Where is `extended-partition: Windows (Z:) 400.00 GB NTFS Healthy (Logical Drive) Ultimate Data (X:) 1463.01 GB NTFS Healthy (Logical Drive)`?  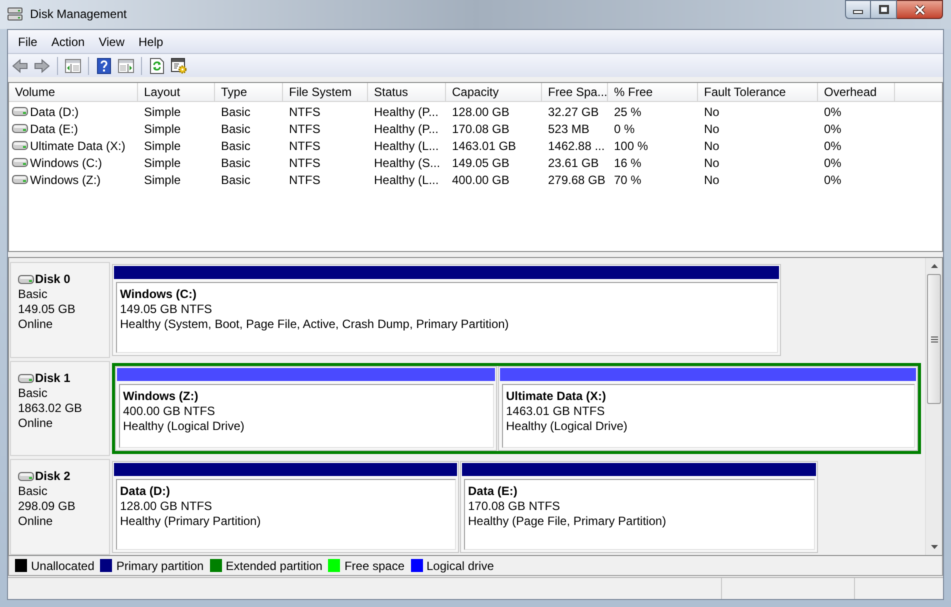
extended-partition: Windows (Z:) 400.00 GB NTFS Healthy (Logical Drive) Ultimate Data (X:) 1463.01 GB NTFS Healthy (Logical Drive) is located at coordinates (516, 408).